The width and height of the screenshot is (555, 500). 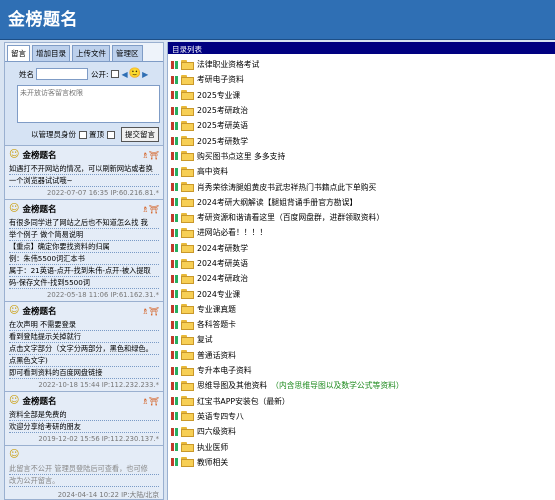 I want to click on directory-item: 肖秀荣徐涛腿姐黄皮书武忠祥热门书籍点此下单购买, so click(x=361, y=186).